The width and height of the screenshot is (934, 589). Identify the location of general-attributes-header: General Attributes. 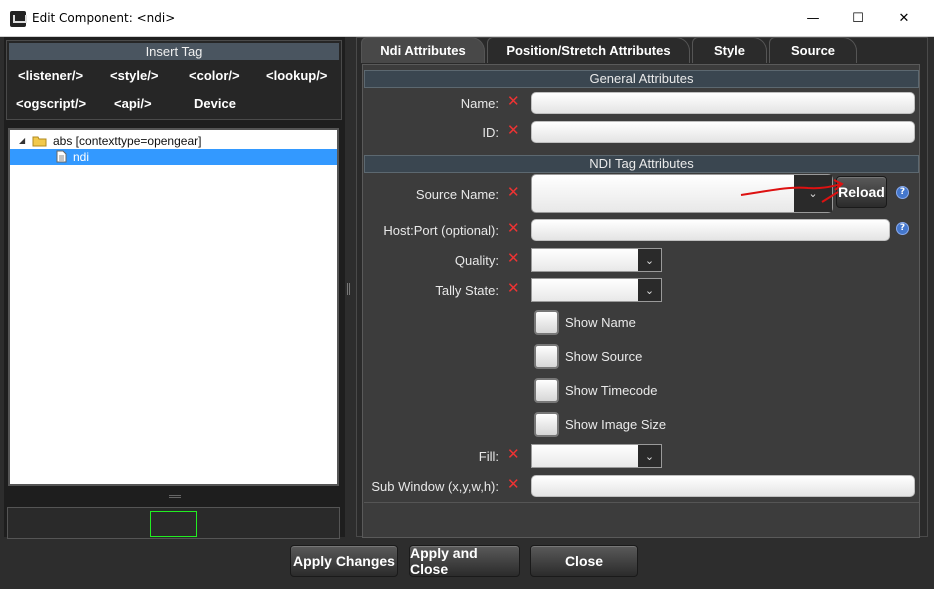
(641, 79).